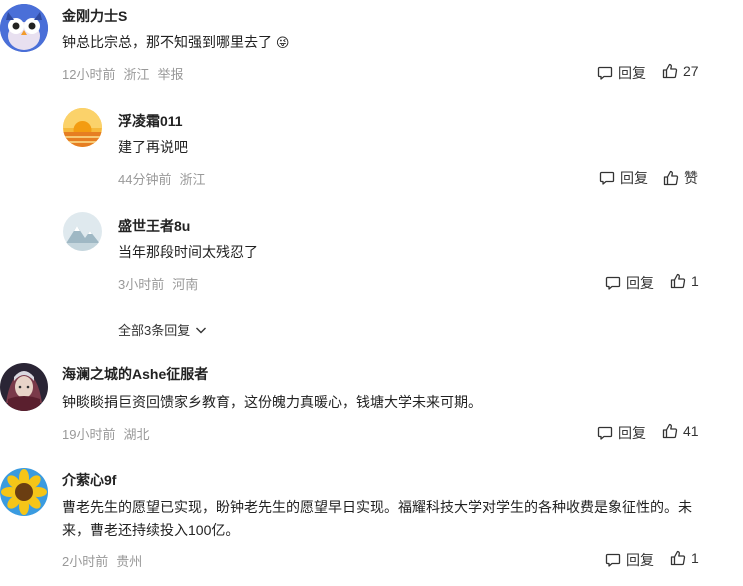 The height and width of the screenshot is (586, 743). Describe the element at coordinates (24, 28) in the screenshot. I see `avatar-owl` at that location.